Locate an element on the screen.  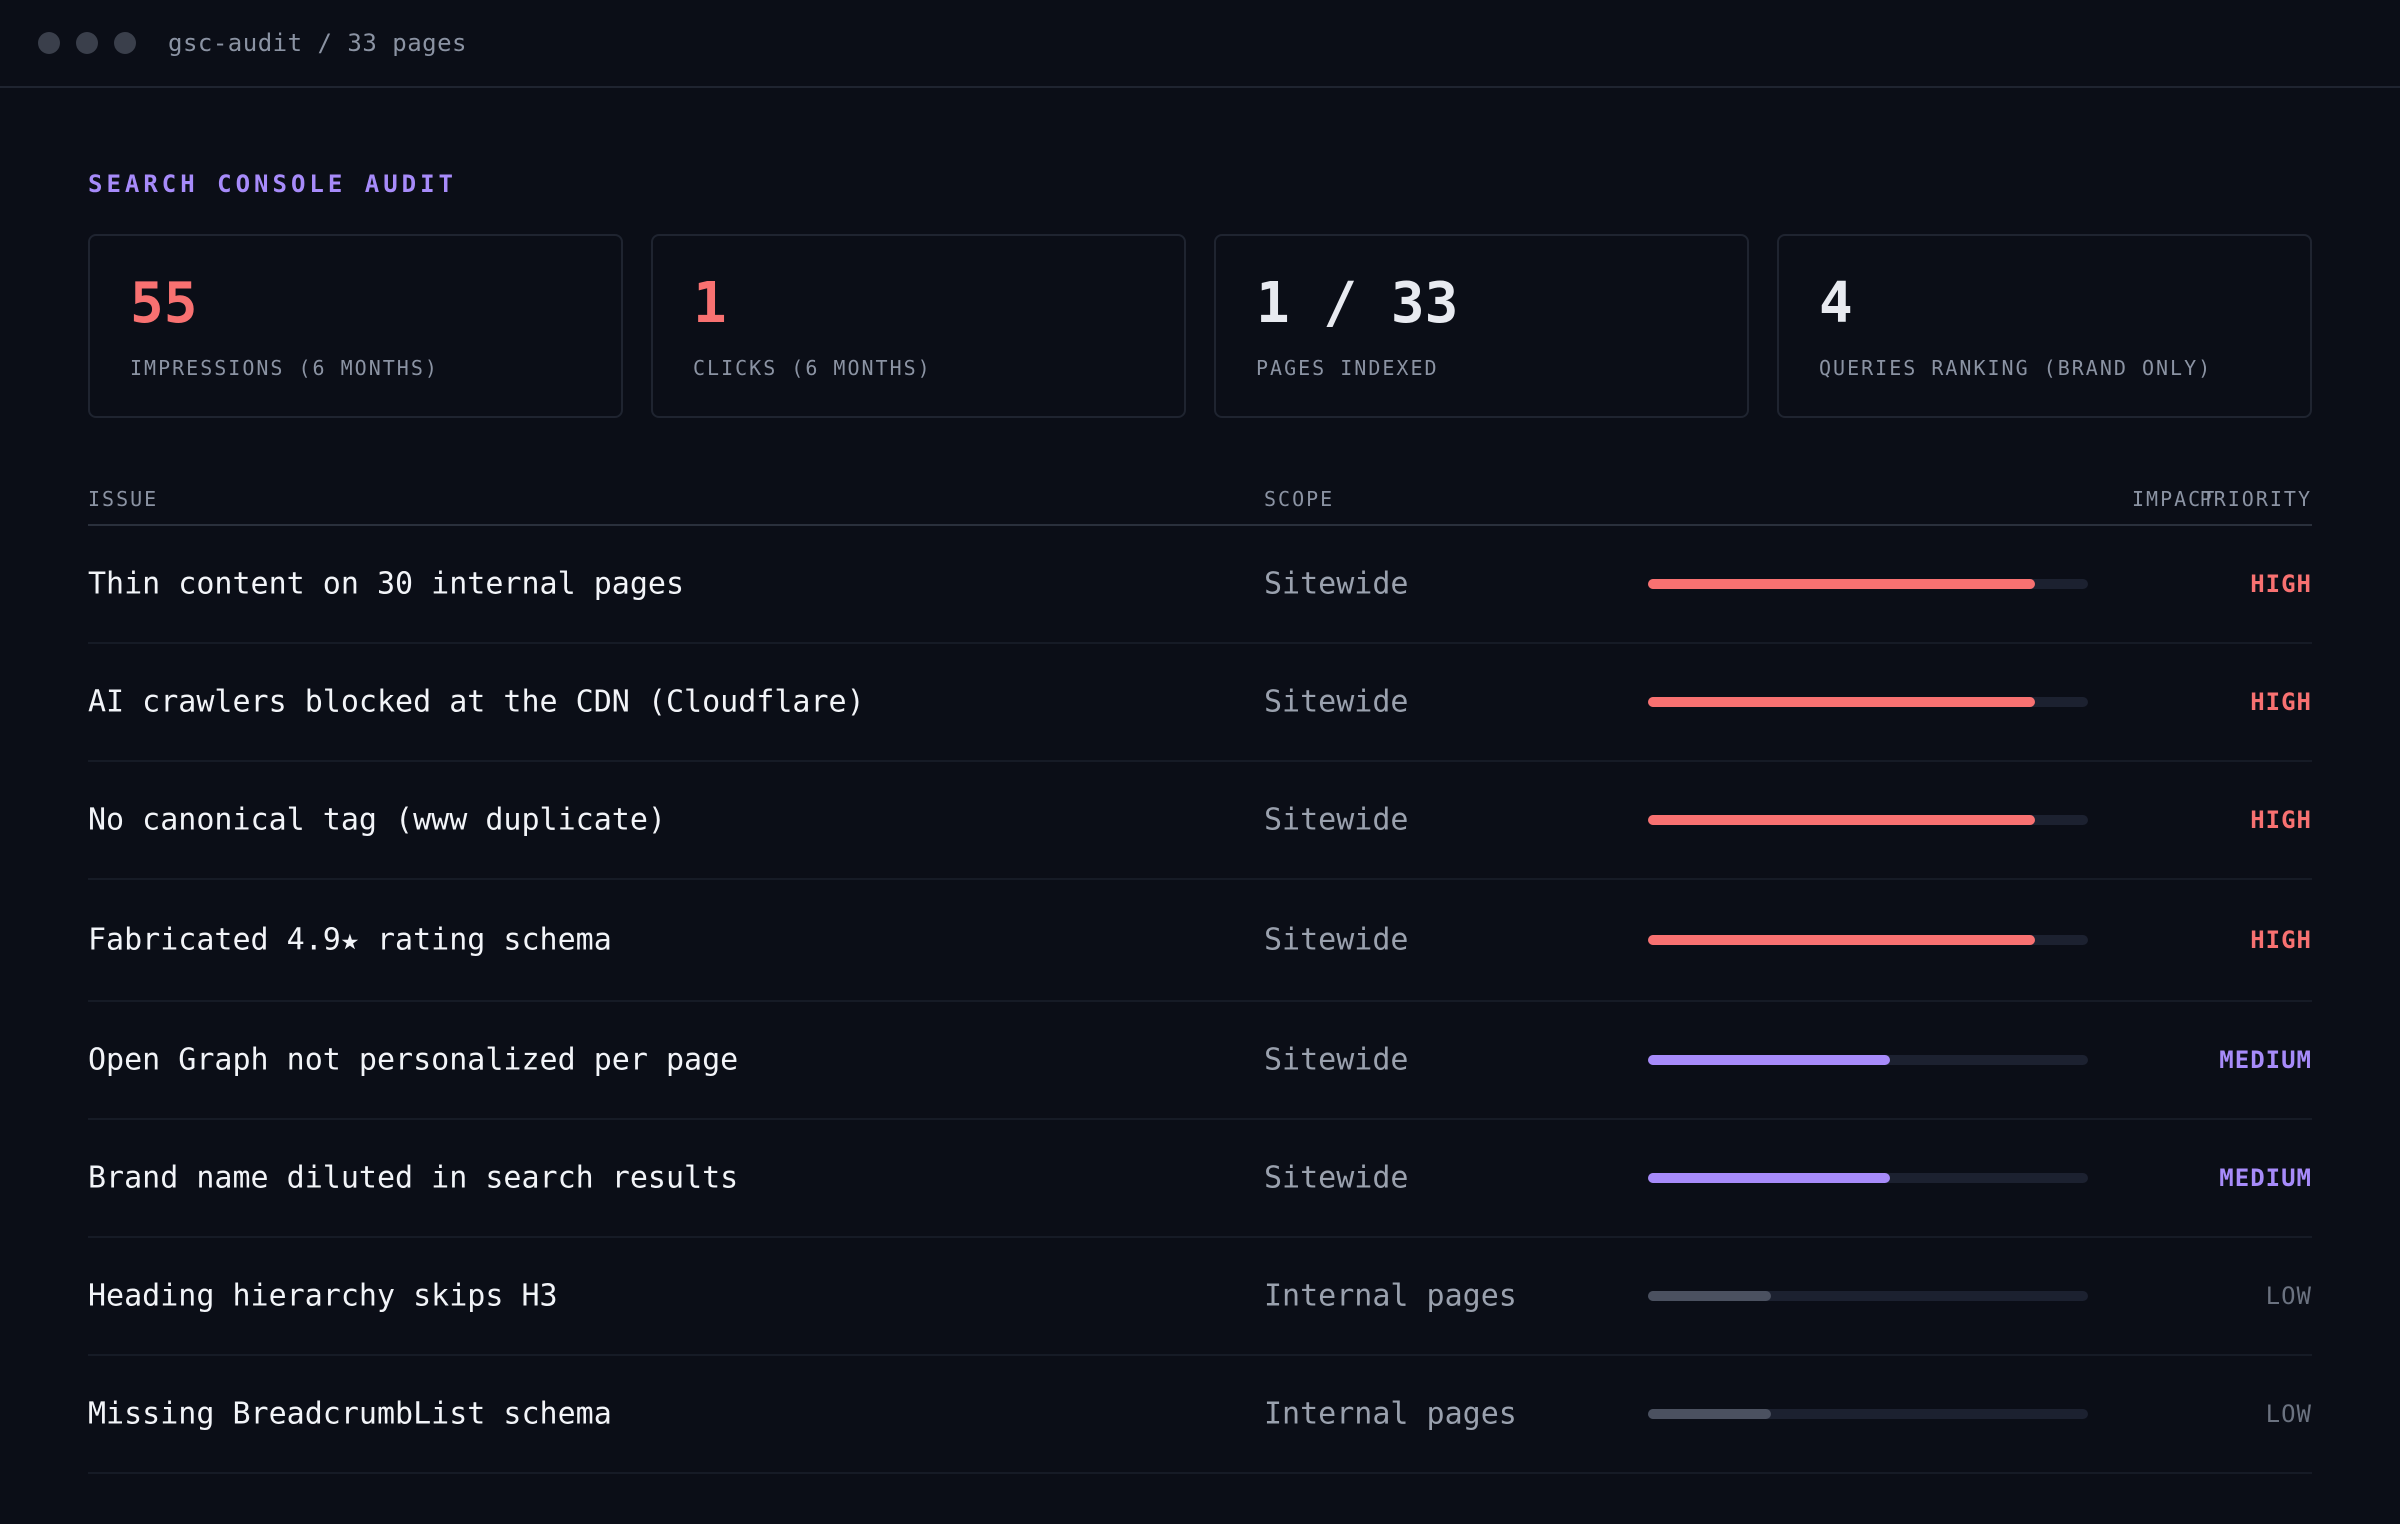
window-close-dot is located at coordinates (49, 43).